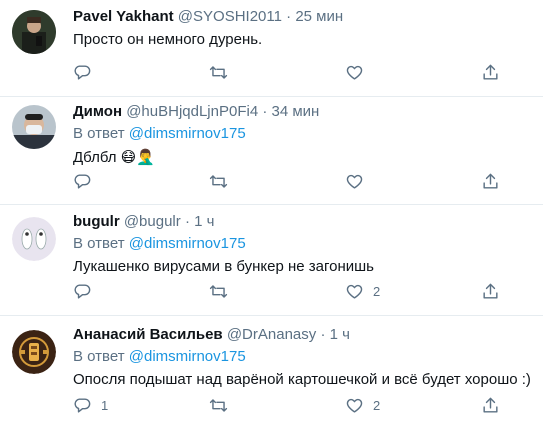 This screenshot has height=431, width=543. Describe the element at coordinates (319, 16) in the screenshot. I see `timestamp: 25 мин` at that location.